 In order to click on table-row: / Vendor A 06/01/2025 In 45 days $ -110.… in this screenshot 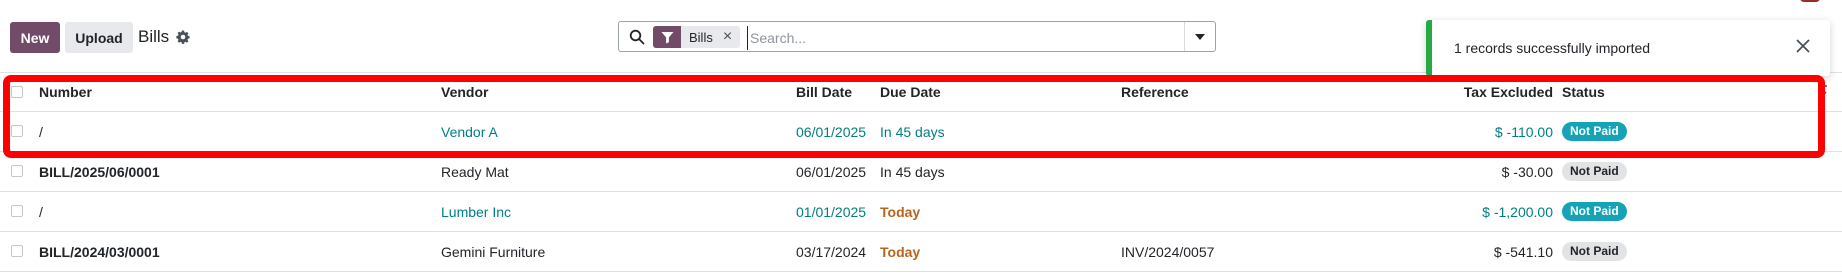, I will do `click(921, 132)`.